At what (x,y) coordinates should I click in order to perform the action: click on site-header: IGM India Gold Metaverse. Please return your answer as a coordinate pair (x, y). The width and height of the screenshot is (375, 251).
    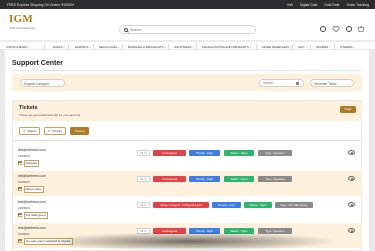
    Looking at the image, I should click on (187, 25).